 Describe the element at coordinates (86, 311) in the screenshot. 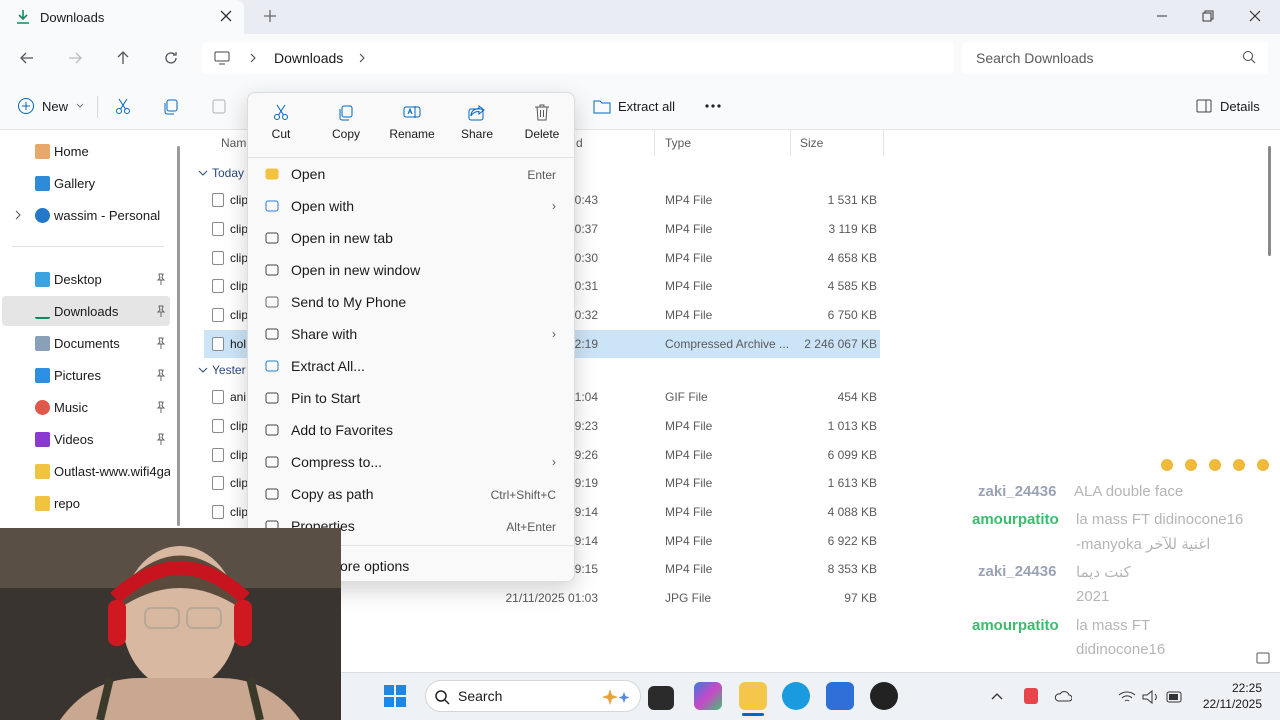

I see `sidebar-item-downloads: Downloads` at that location.